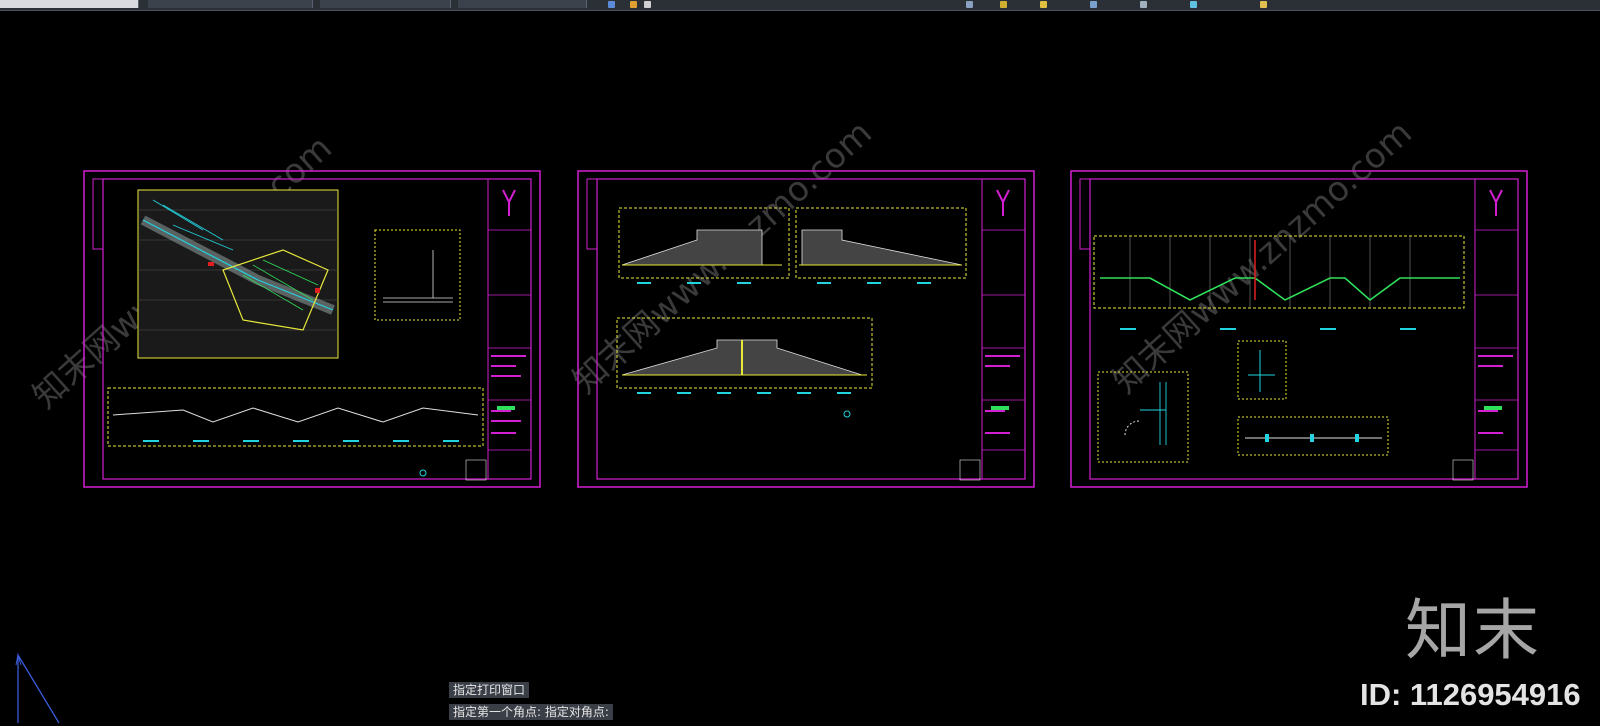 Image resolution: width=1600 pixels, height=726 pixels. What do you see at coordinates (489, 690) in the screenshot?
I see `command-history-line-1: 指定打印窗口` at bounding box center [489, 690].